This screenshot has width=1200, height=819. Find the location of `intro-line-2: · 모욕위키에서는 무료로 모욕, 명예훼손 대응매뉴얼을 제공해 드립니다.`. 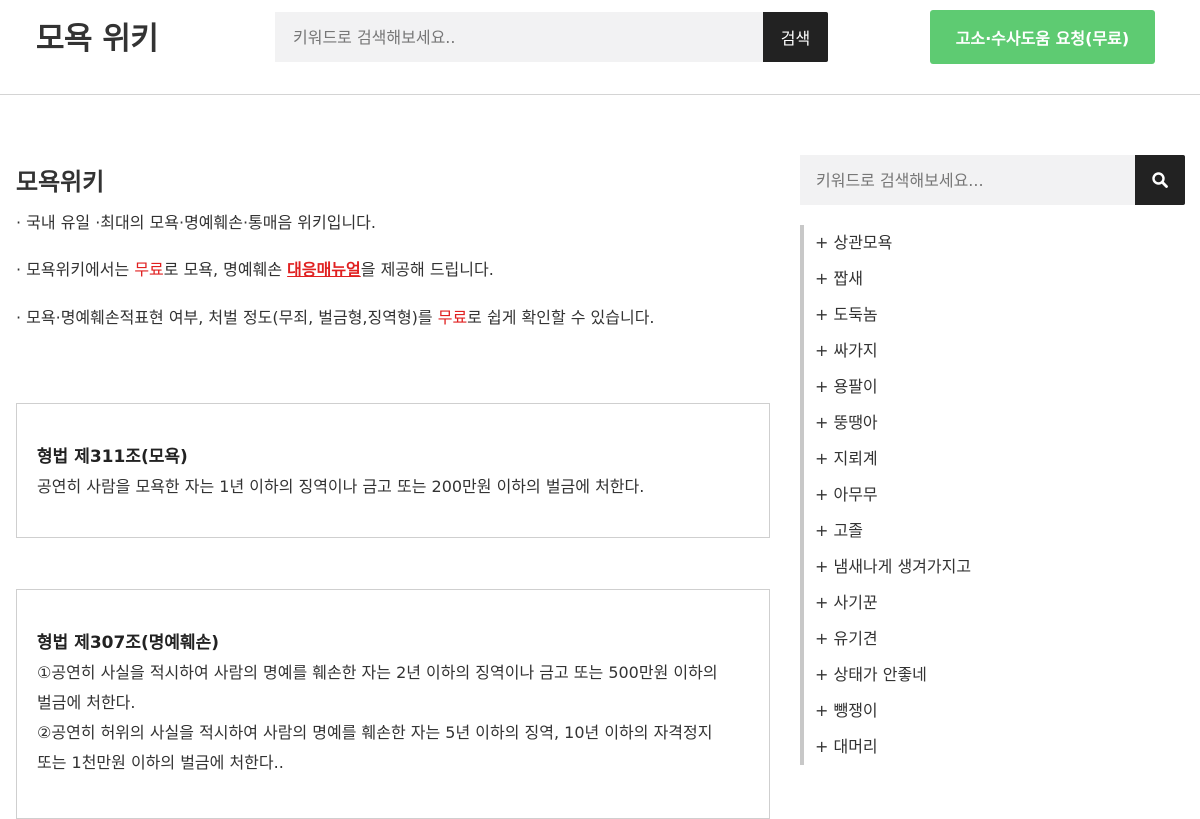

intro-line-2: · 모욕위키에서는 무료로 모욕, 명예훼손 대응매뉴얼을 제공해 드립니다. is located at coordinates (393, 270).